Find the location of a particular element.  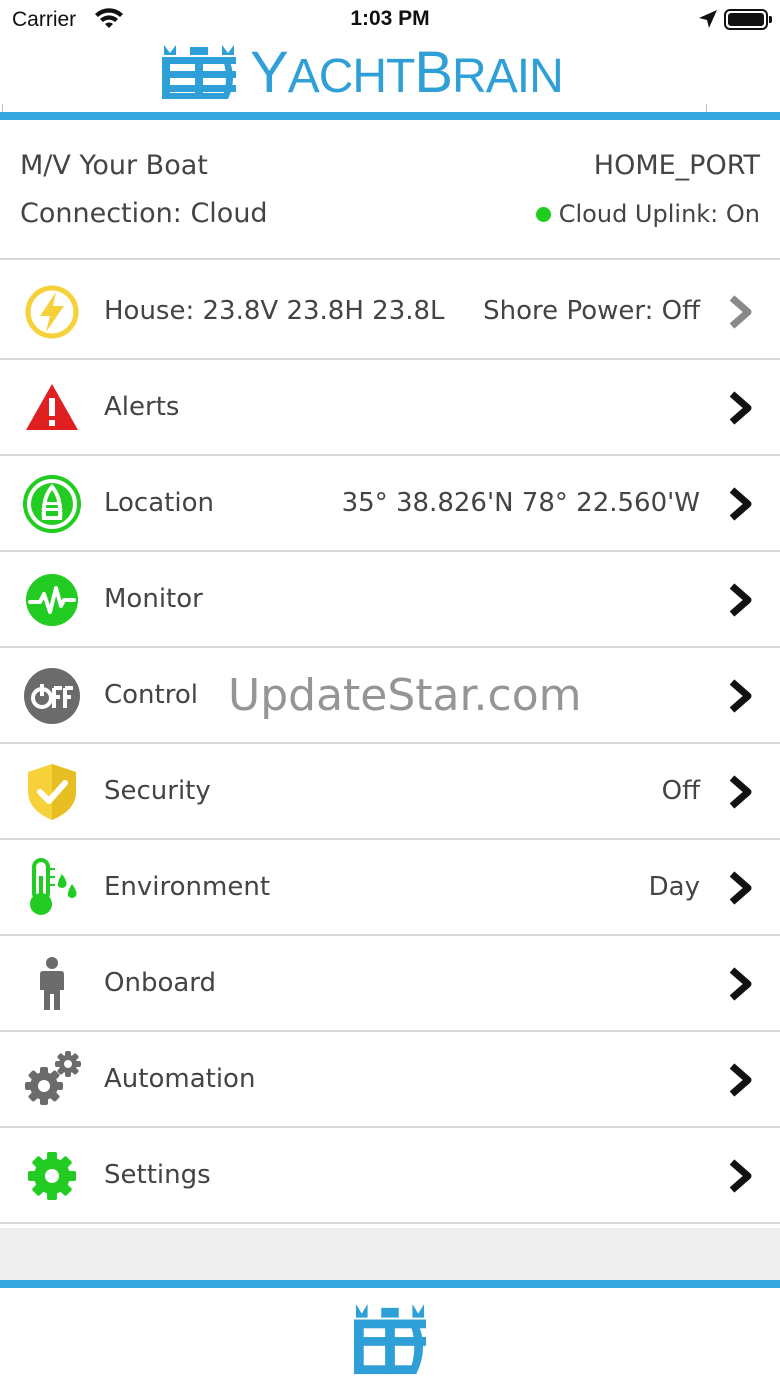

boat-name: M/V Your Boat is located at coordinates (114, 165).